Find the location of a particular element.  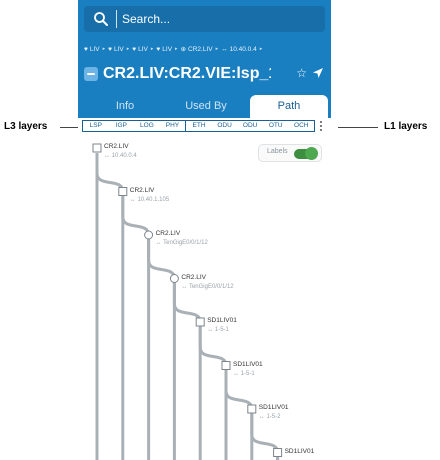

breadcrumb-item: ↔ 10.40.0.4 is located at coordinates (239, 49).